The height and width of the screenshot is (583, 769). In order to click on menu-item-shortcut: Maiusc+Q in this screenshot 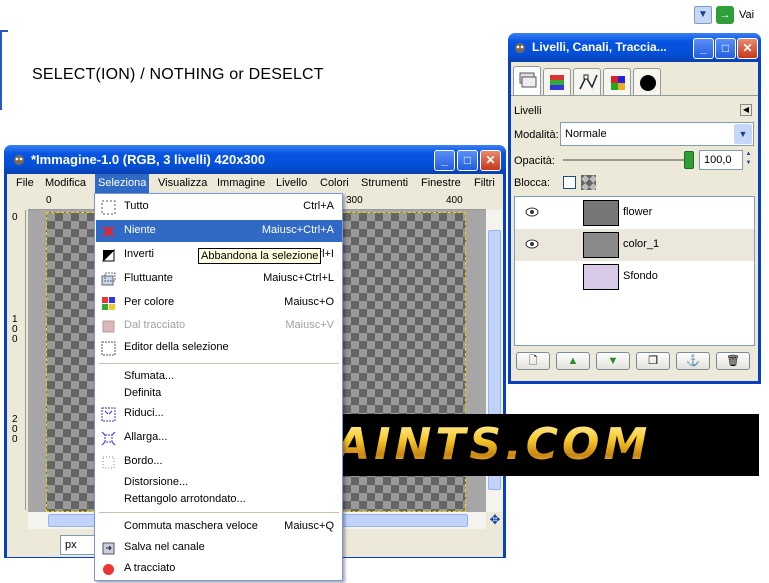, I will do `click(309, 526)`.